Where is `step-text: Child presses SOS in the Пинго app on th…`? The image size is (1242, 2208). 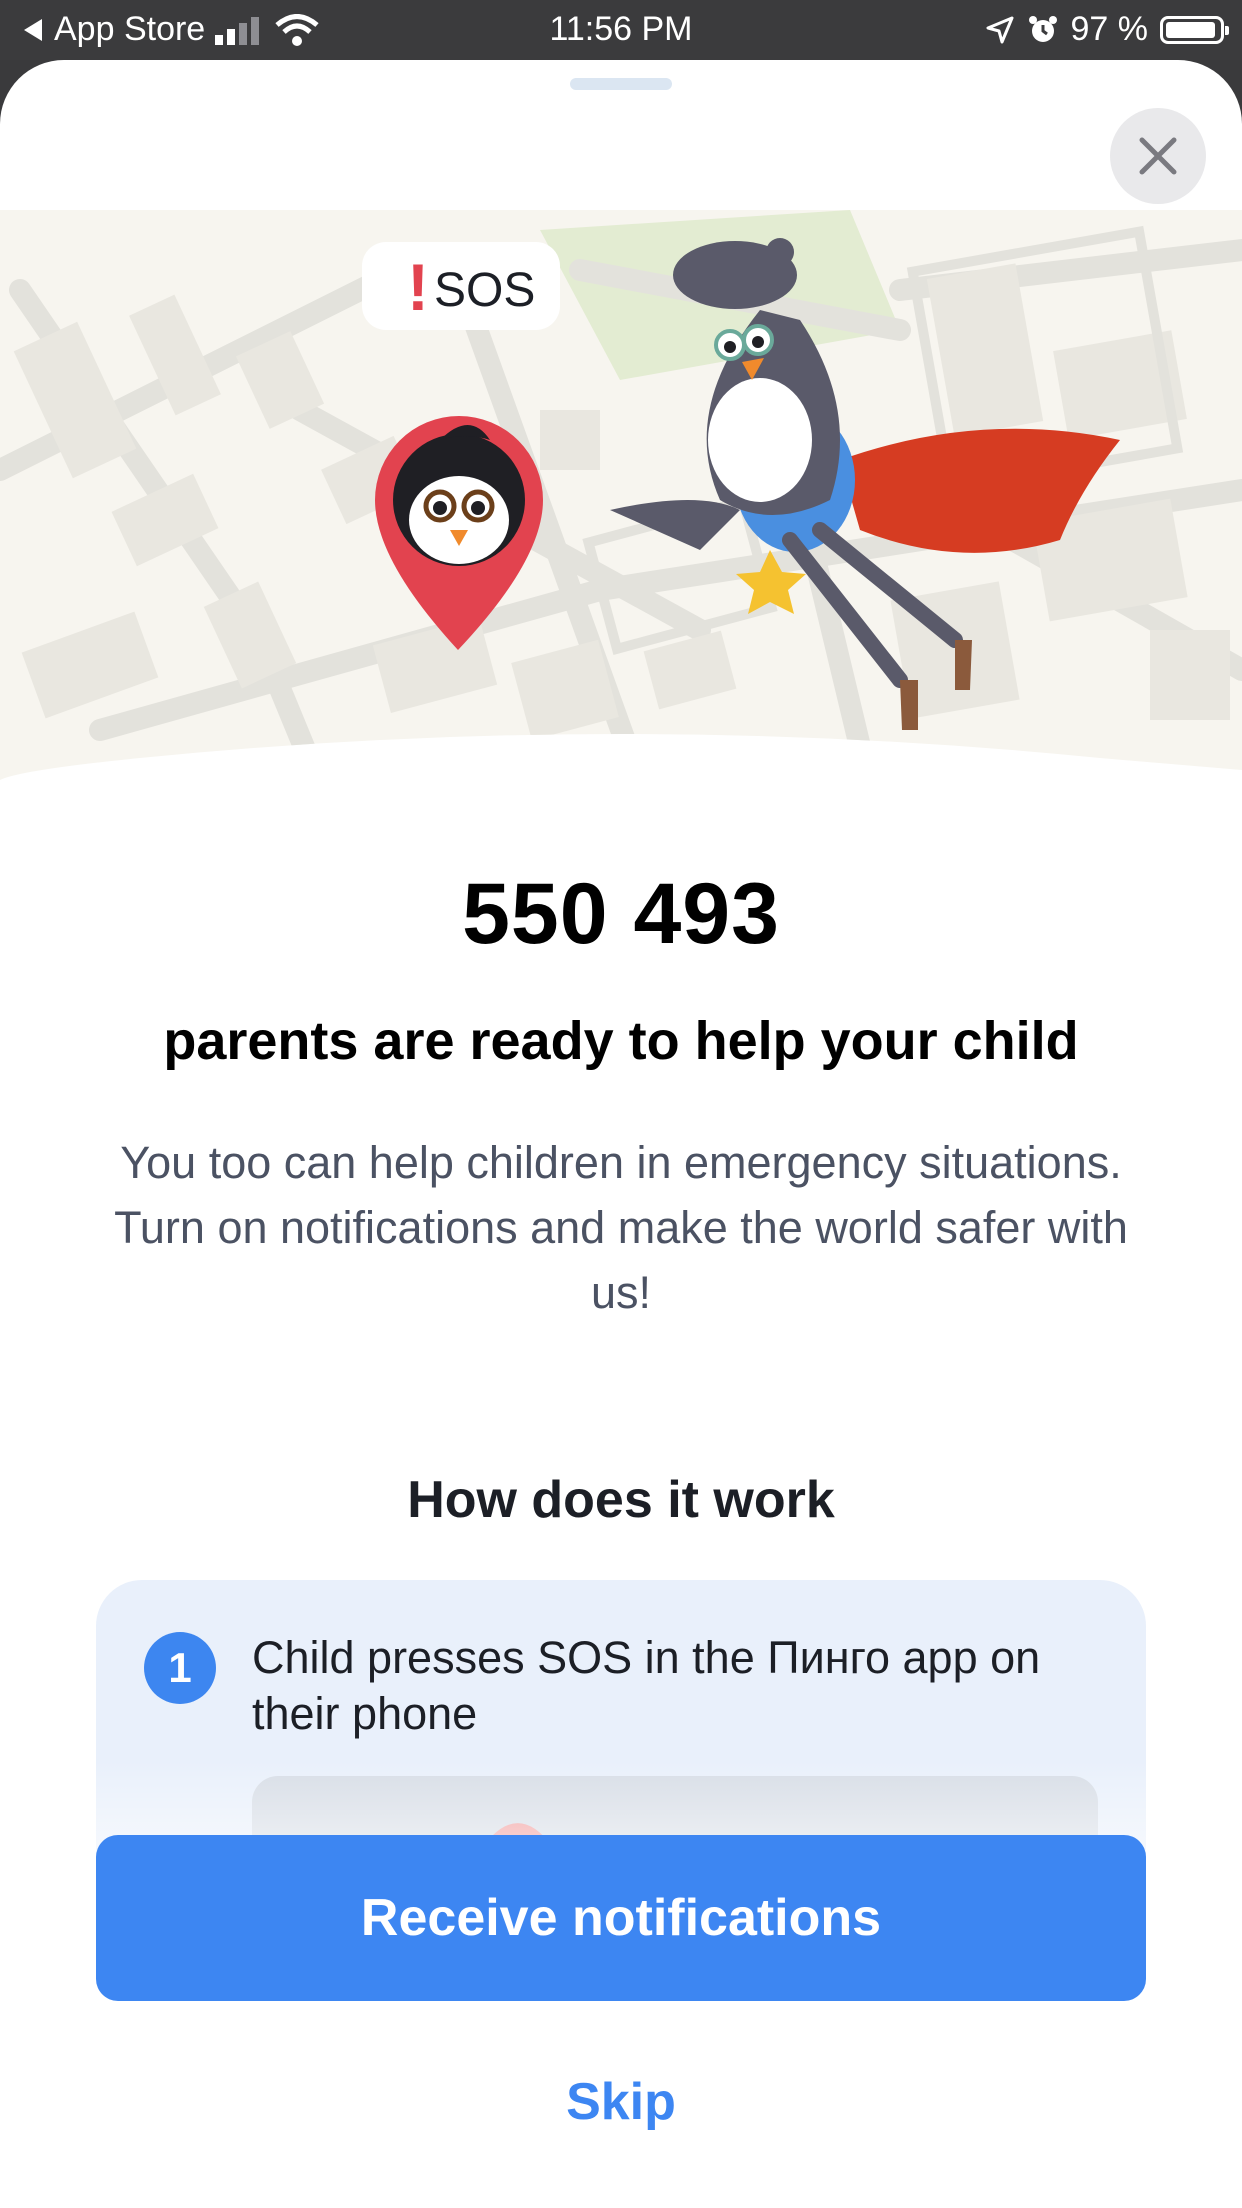
step-text: Child presses SOS in the Пинго app on th… is located at coordinates (646, 1685).